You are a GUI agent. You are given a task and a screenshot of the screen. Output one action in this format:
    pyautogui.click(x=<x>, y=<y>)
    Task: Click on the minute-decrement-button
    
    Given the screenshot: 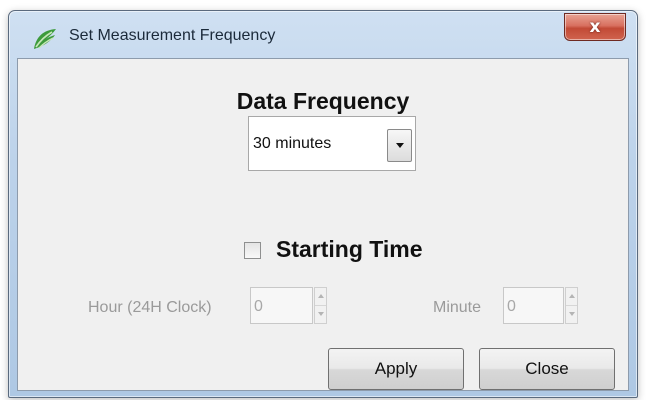 What is the action you would take?
    pyautogui.click(x=571, y=315)
    